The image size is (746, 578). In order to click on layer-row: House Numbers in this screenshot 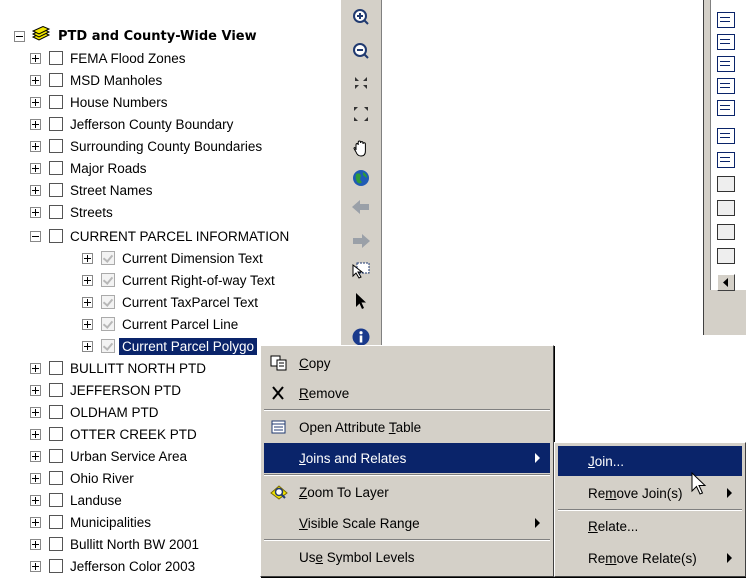, I will do `click(99, 102)`.